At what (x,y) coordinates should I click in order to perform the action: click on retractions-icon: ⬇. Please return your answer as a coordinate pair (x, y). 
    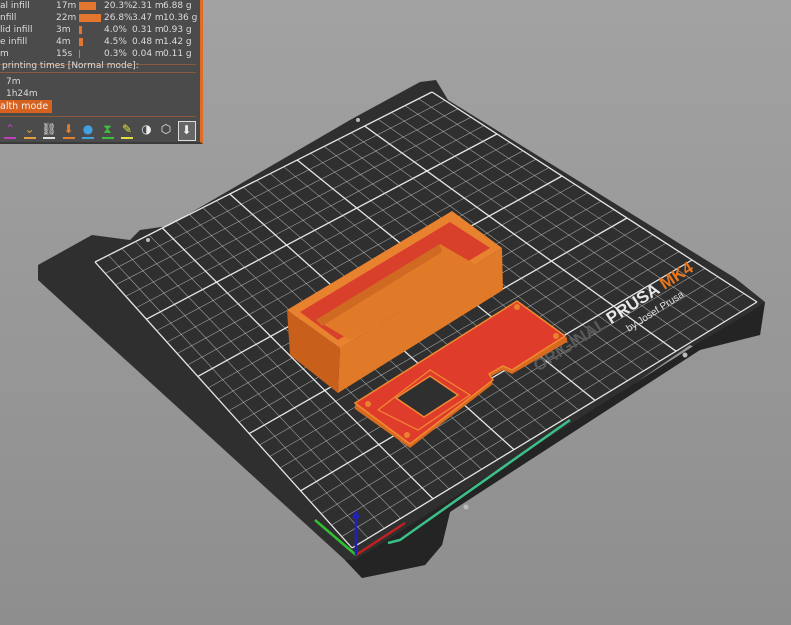
    Looking at the image, I should click on (69, 130).